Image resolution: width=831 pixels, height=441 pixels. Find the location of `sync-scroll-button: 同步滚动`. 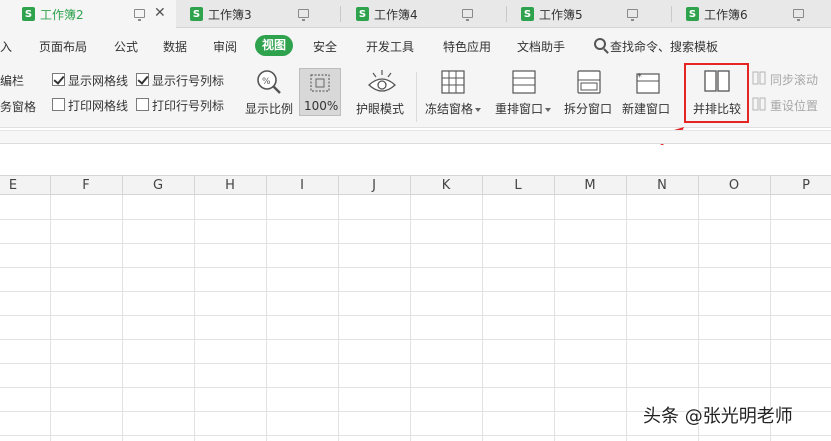

sync-scroll-button: 同步滚动 is located at coordinates (794, 79).